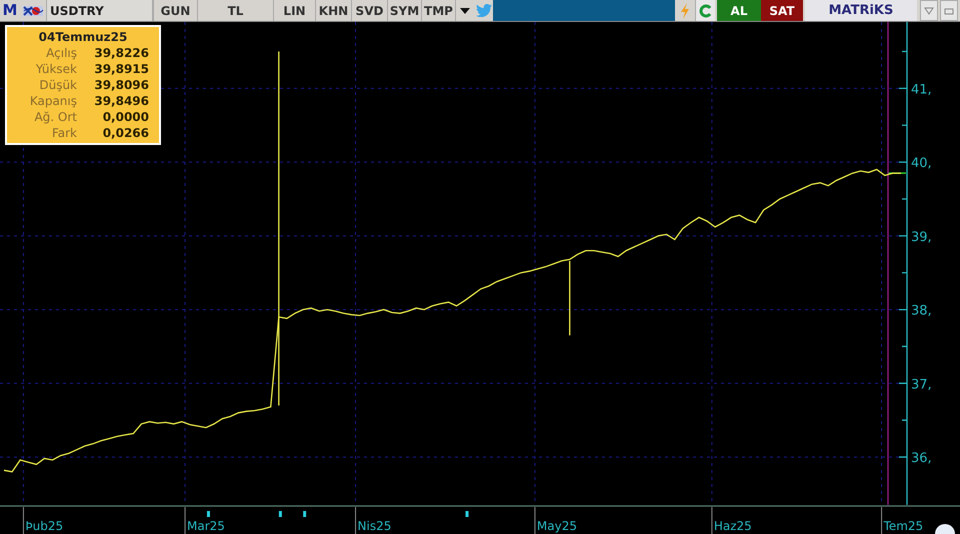  Describe the element at coordinates (61, 53) in the screenshot. I see `field-label: Açılış` at that location.